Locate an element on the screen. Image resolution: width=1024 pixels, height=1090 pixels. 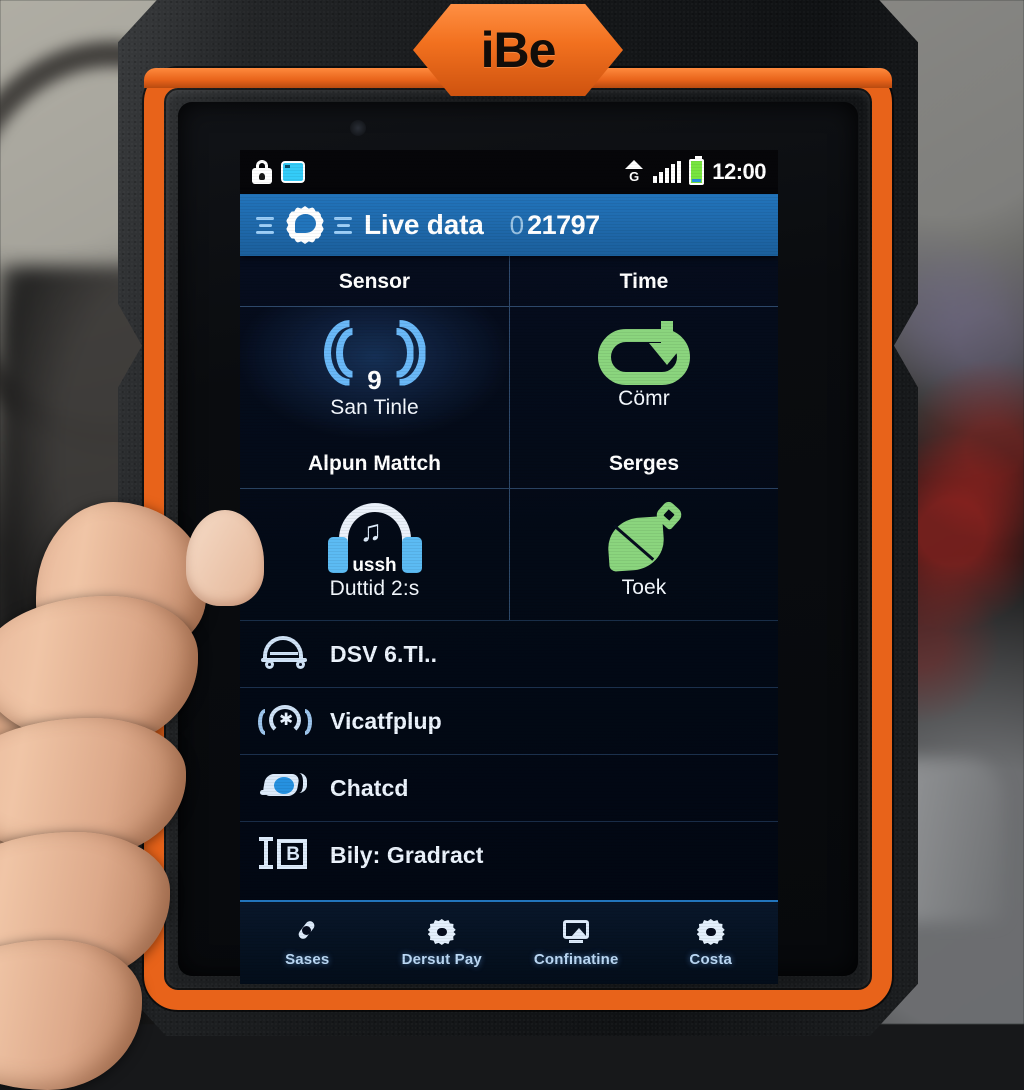
brand-badge: iBe is located at coordinates (518, 50).